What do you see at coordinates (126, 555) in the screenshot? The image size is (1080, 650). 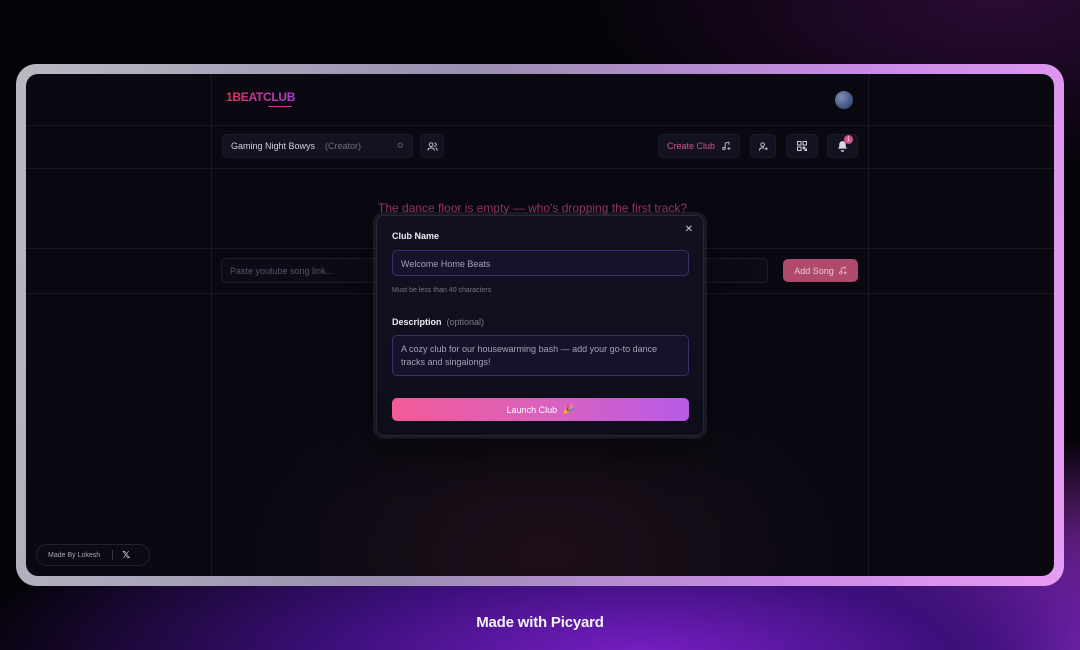 I see `x-logo-icon: 𝕏` at bounding box center [126, 555].